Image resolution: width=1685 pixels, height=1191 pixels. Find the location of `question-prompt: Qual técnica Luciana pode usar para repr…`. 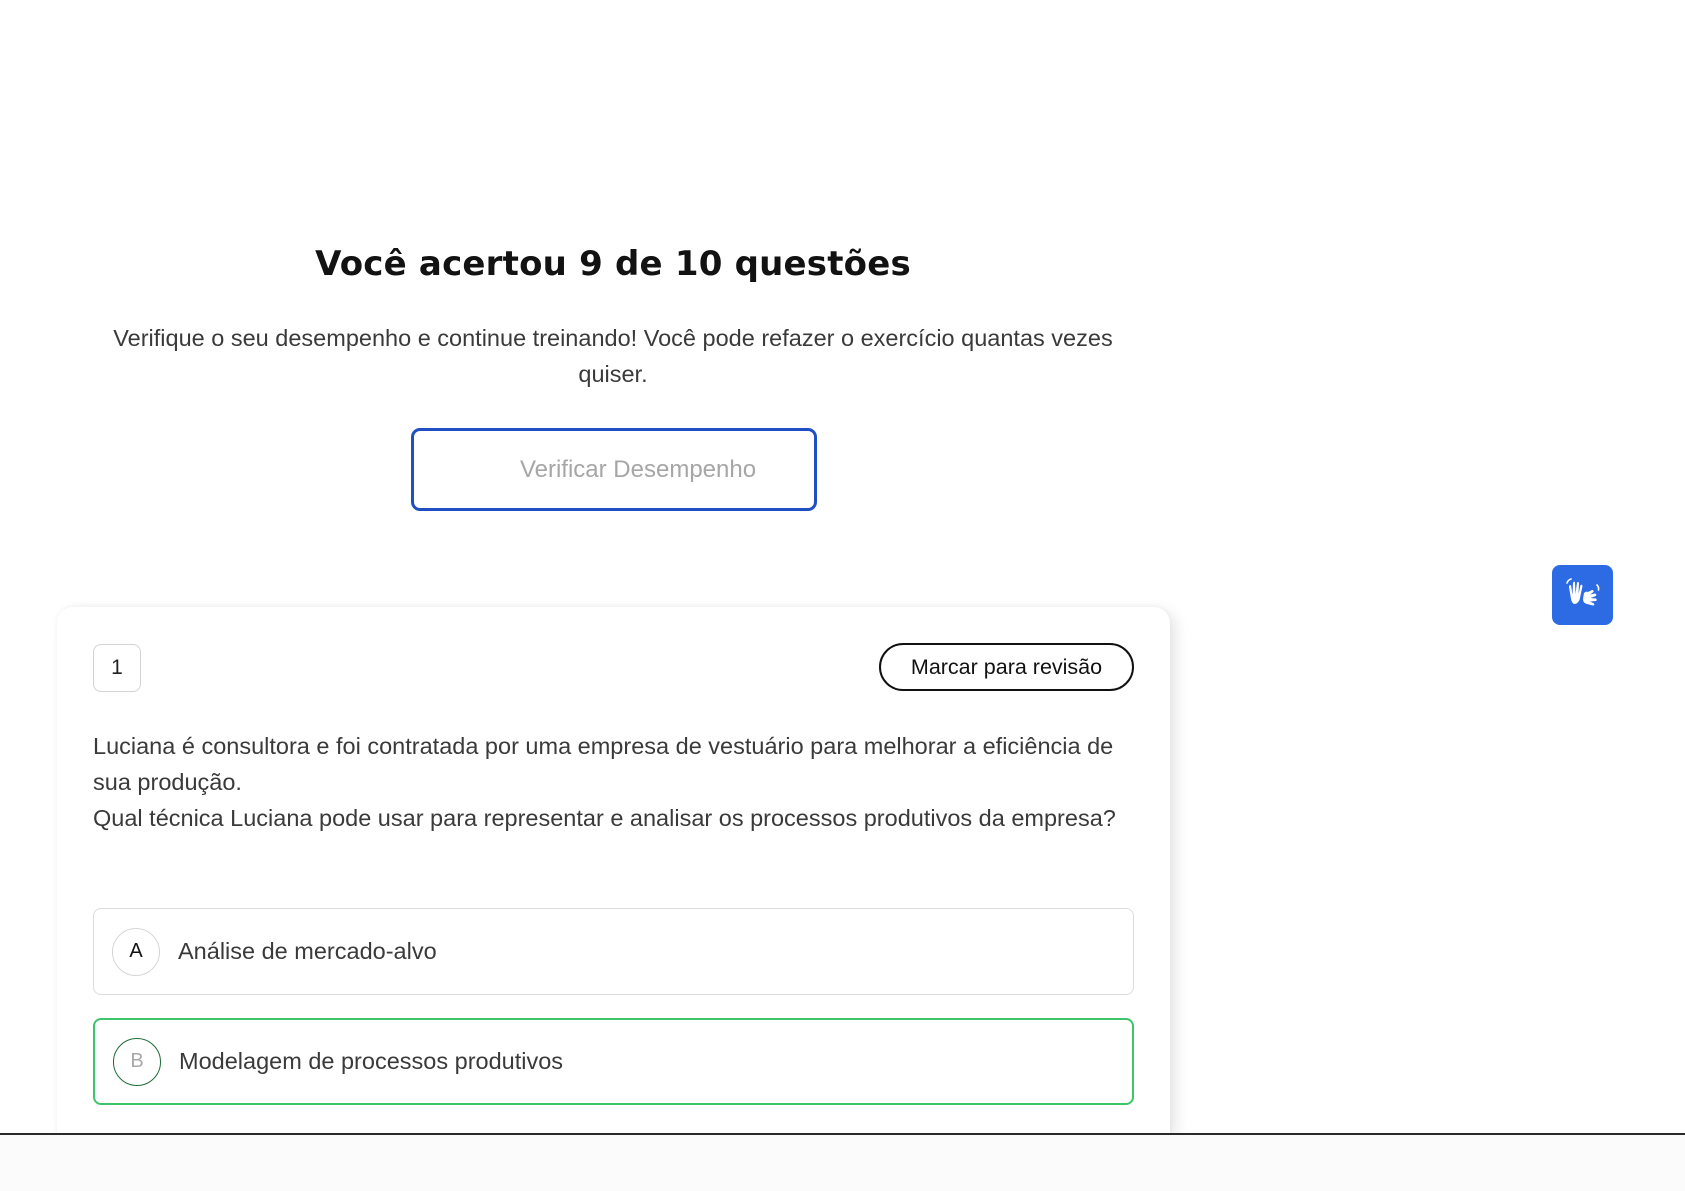

question-prompt: Qual técnica Luciana pode usar para repr… is located at coordinates (604, 818).